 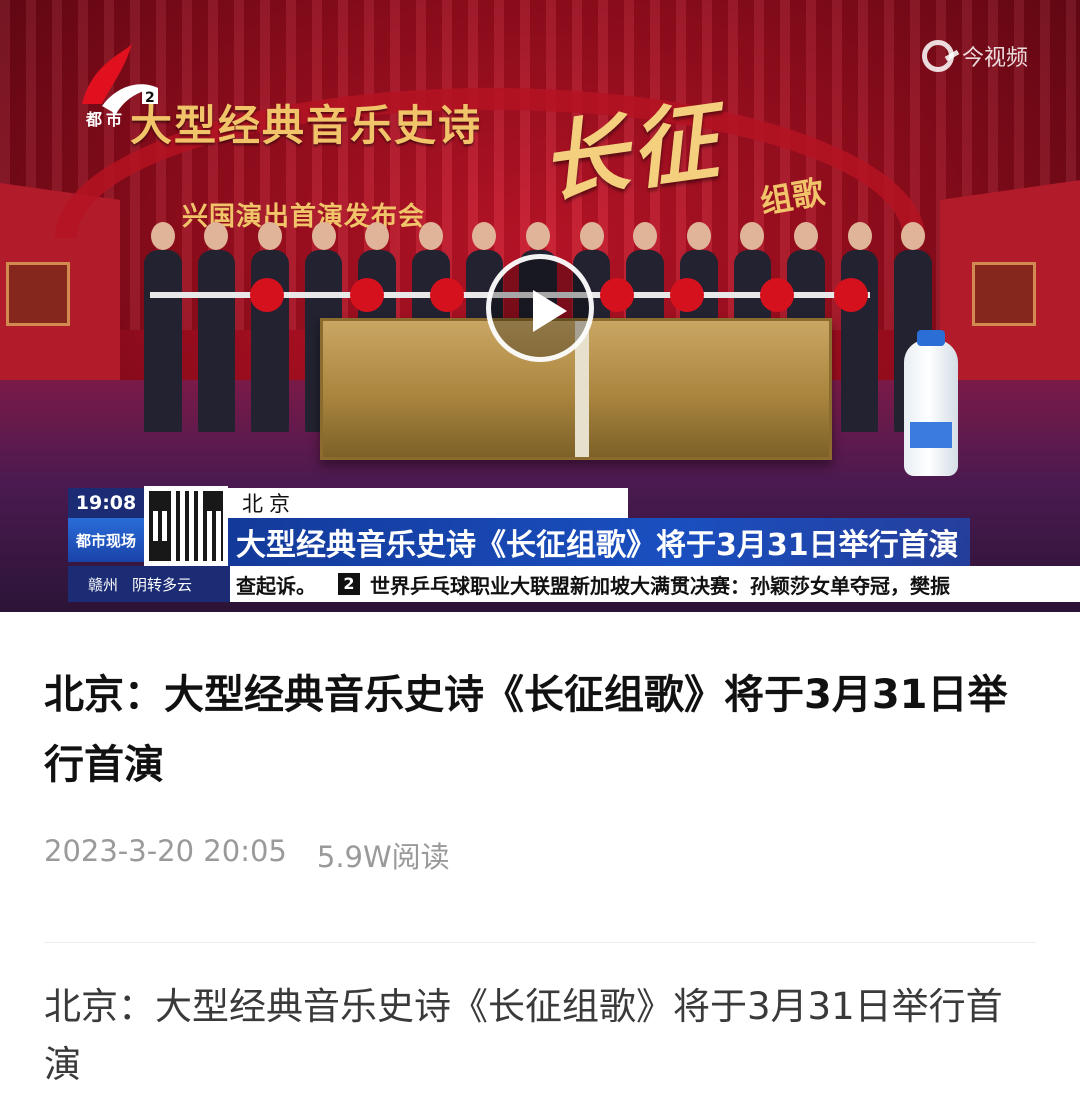 What do you see at coordinates (526, 730) in the screenshot?
I see `article-title: 北京：大型经典音乐史诗《长征组歌》将于3月31日举行首演` at bounding box center [526, 730].